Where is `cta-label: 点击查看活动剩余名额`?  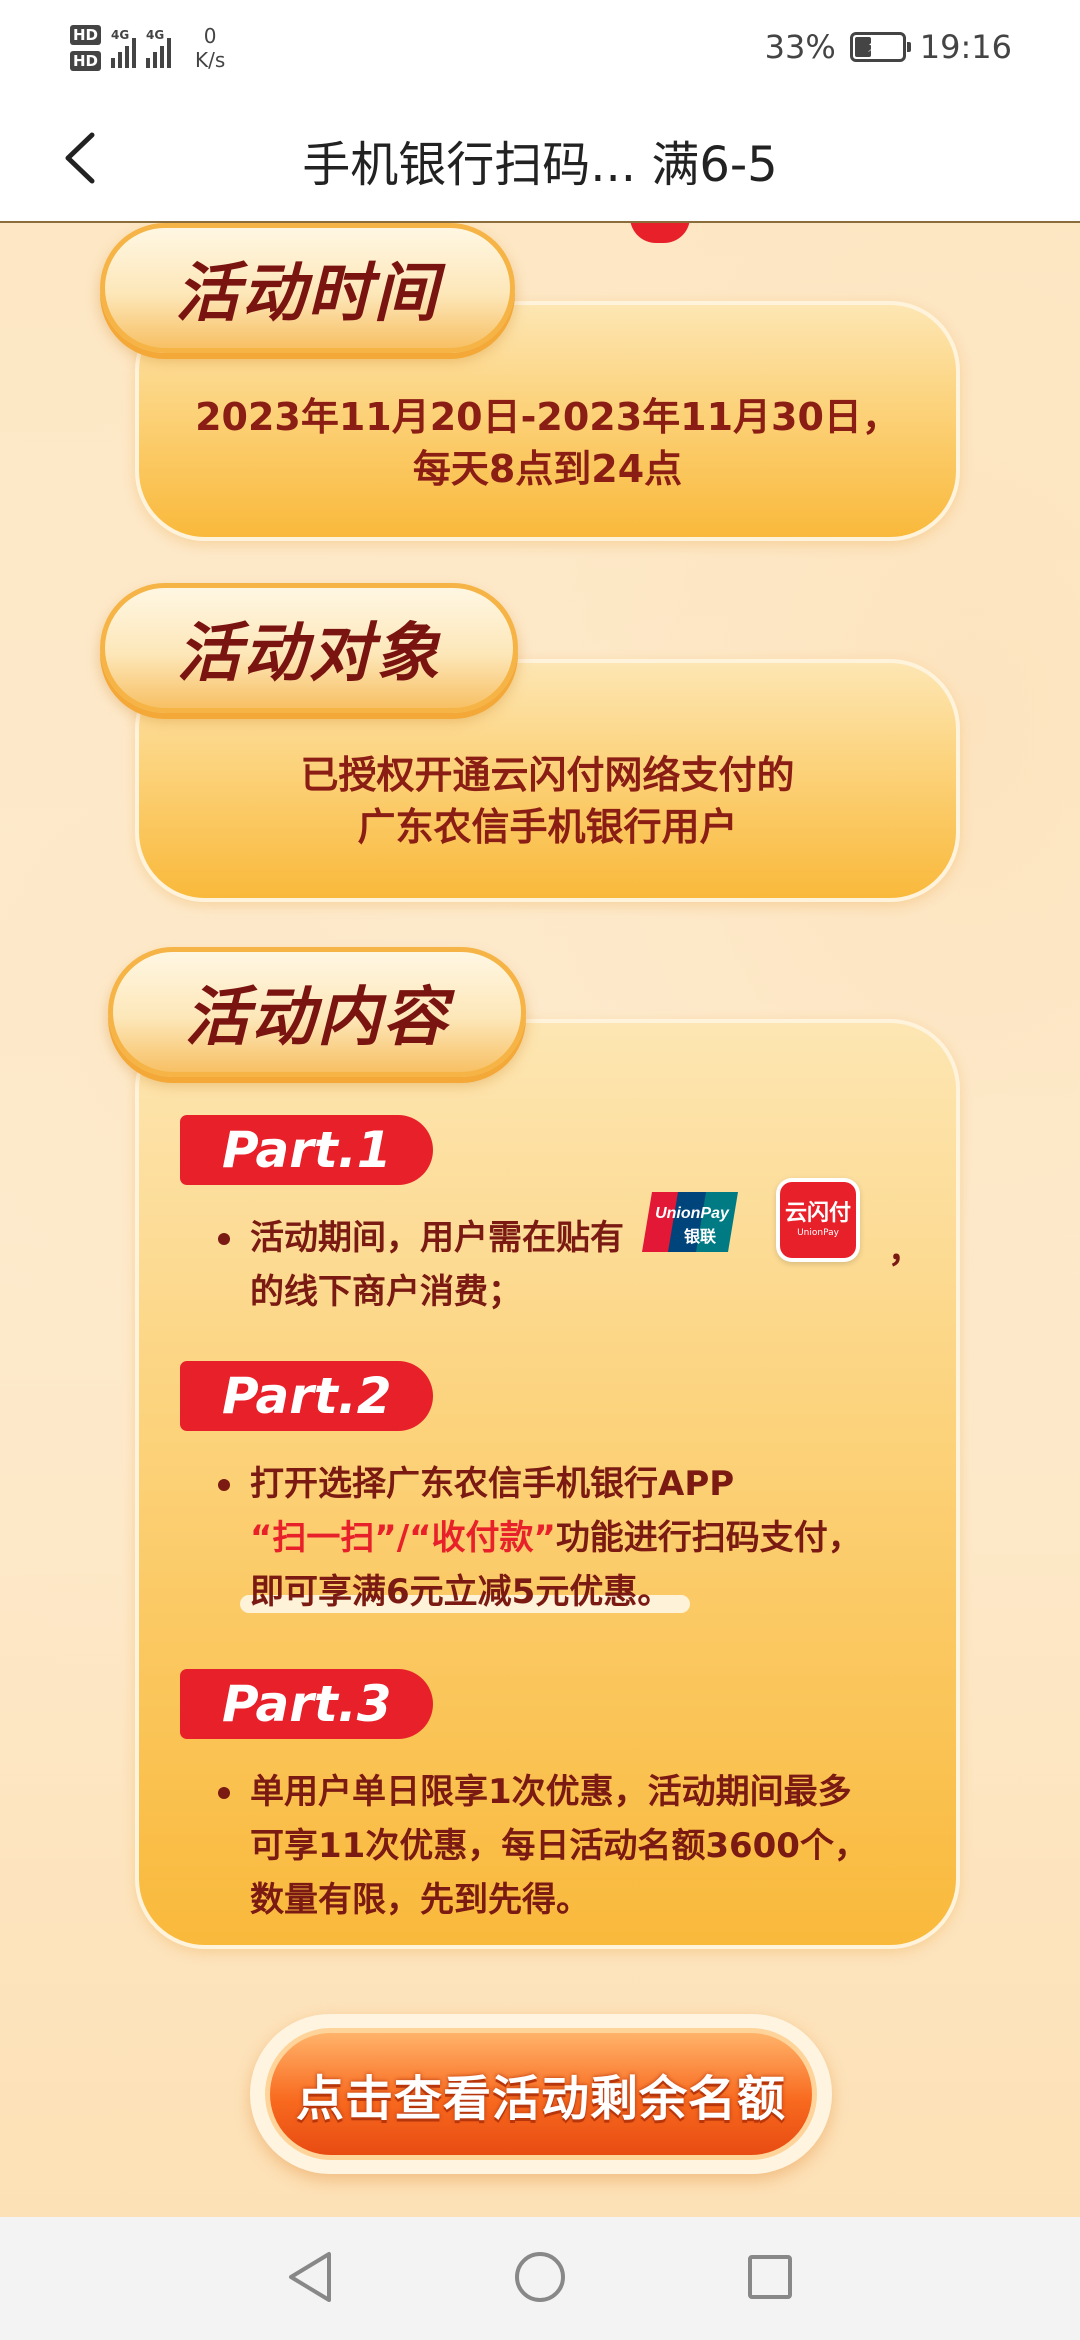
cta-label: 点击查看活动剩余名额 is located at coordinates (540, 2099).